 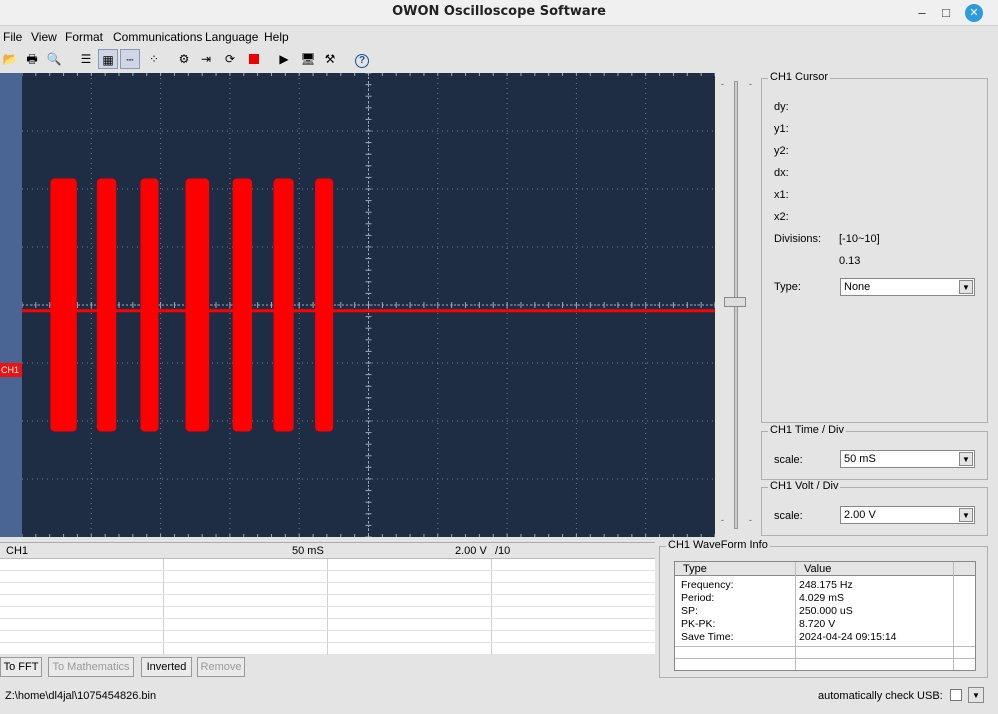 I want to click on scatter-icon: ⁘, so click(x=154, y=59).